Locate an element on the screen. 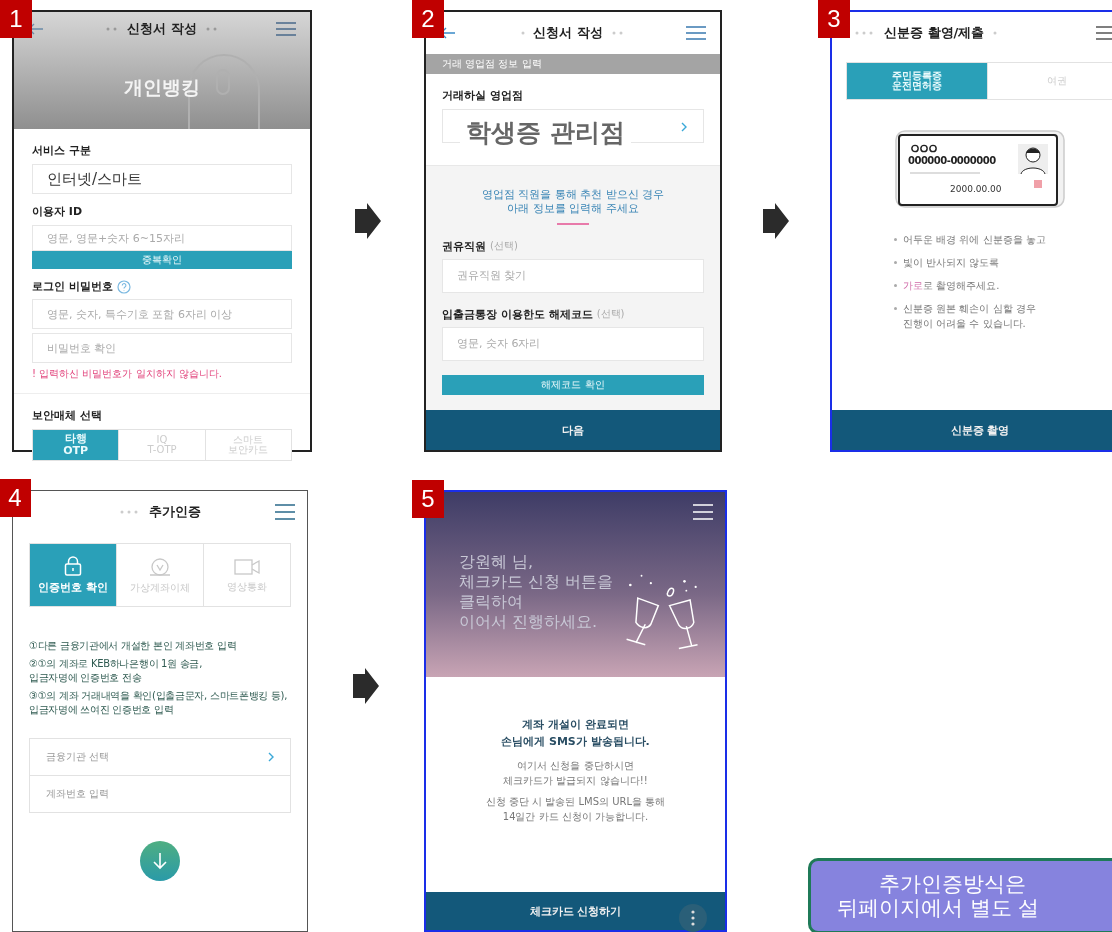 The image size is (1112, 932). greeting-text: 강원혜 님, 체크카드 신청 버튼을 클릭하여 이어서 진행하세요. is located at coordinates (536, 592).